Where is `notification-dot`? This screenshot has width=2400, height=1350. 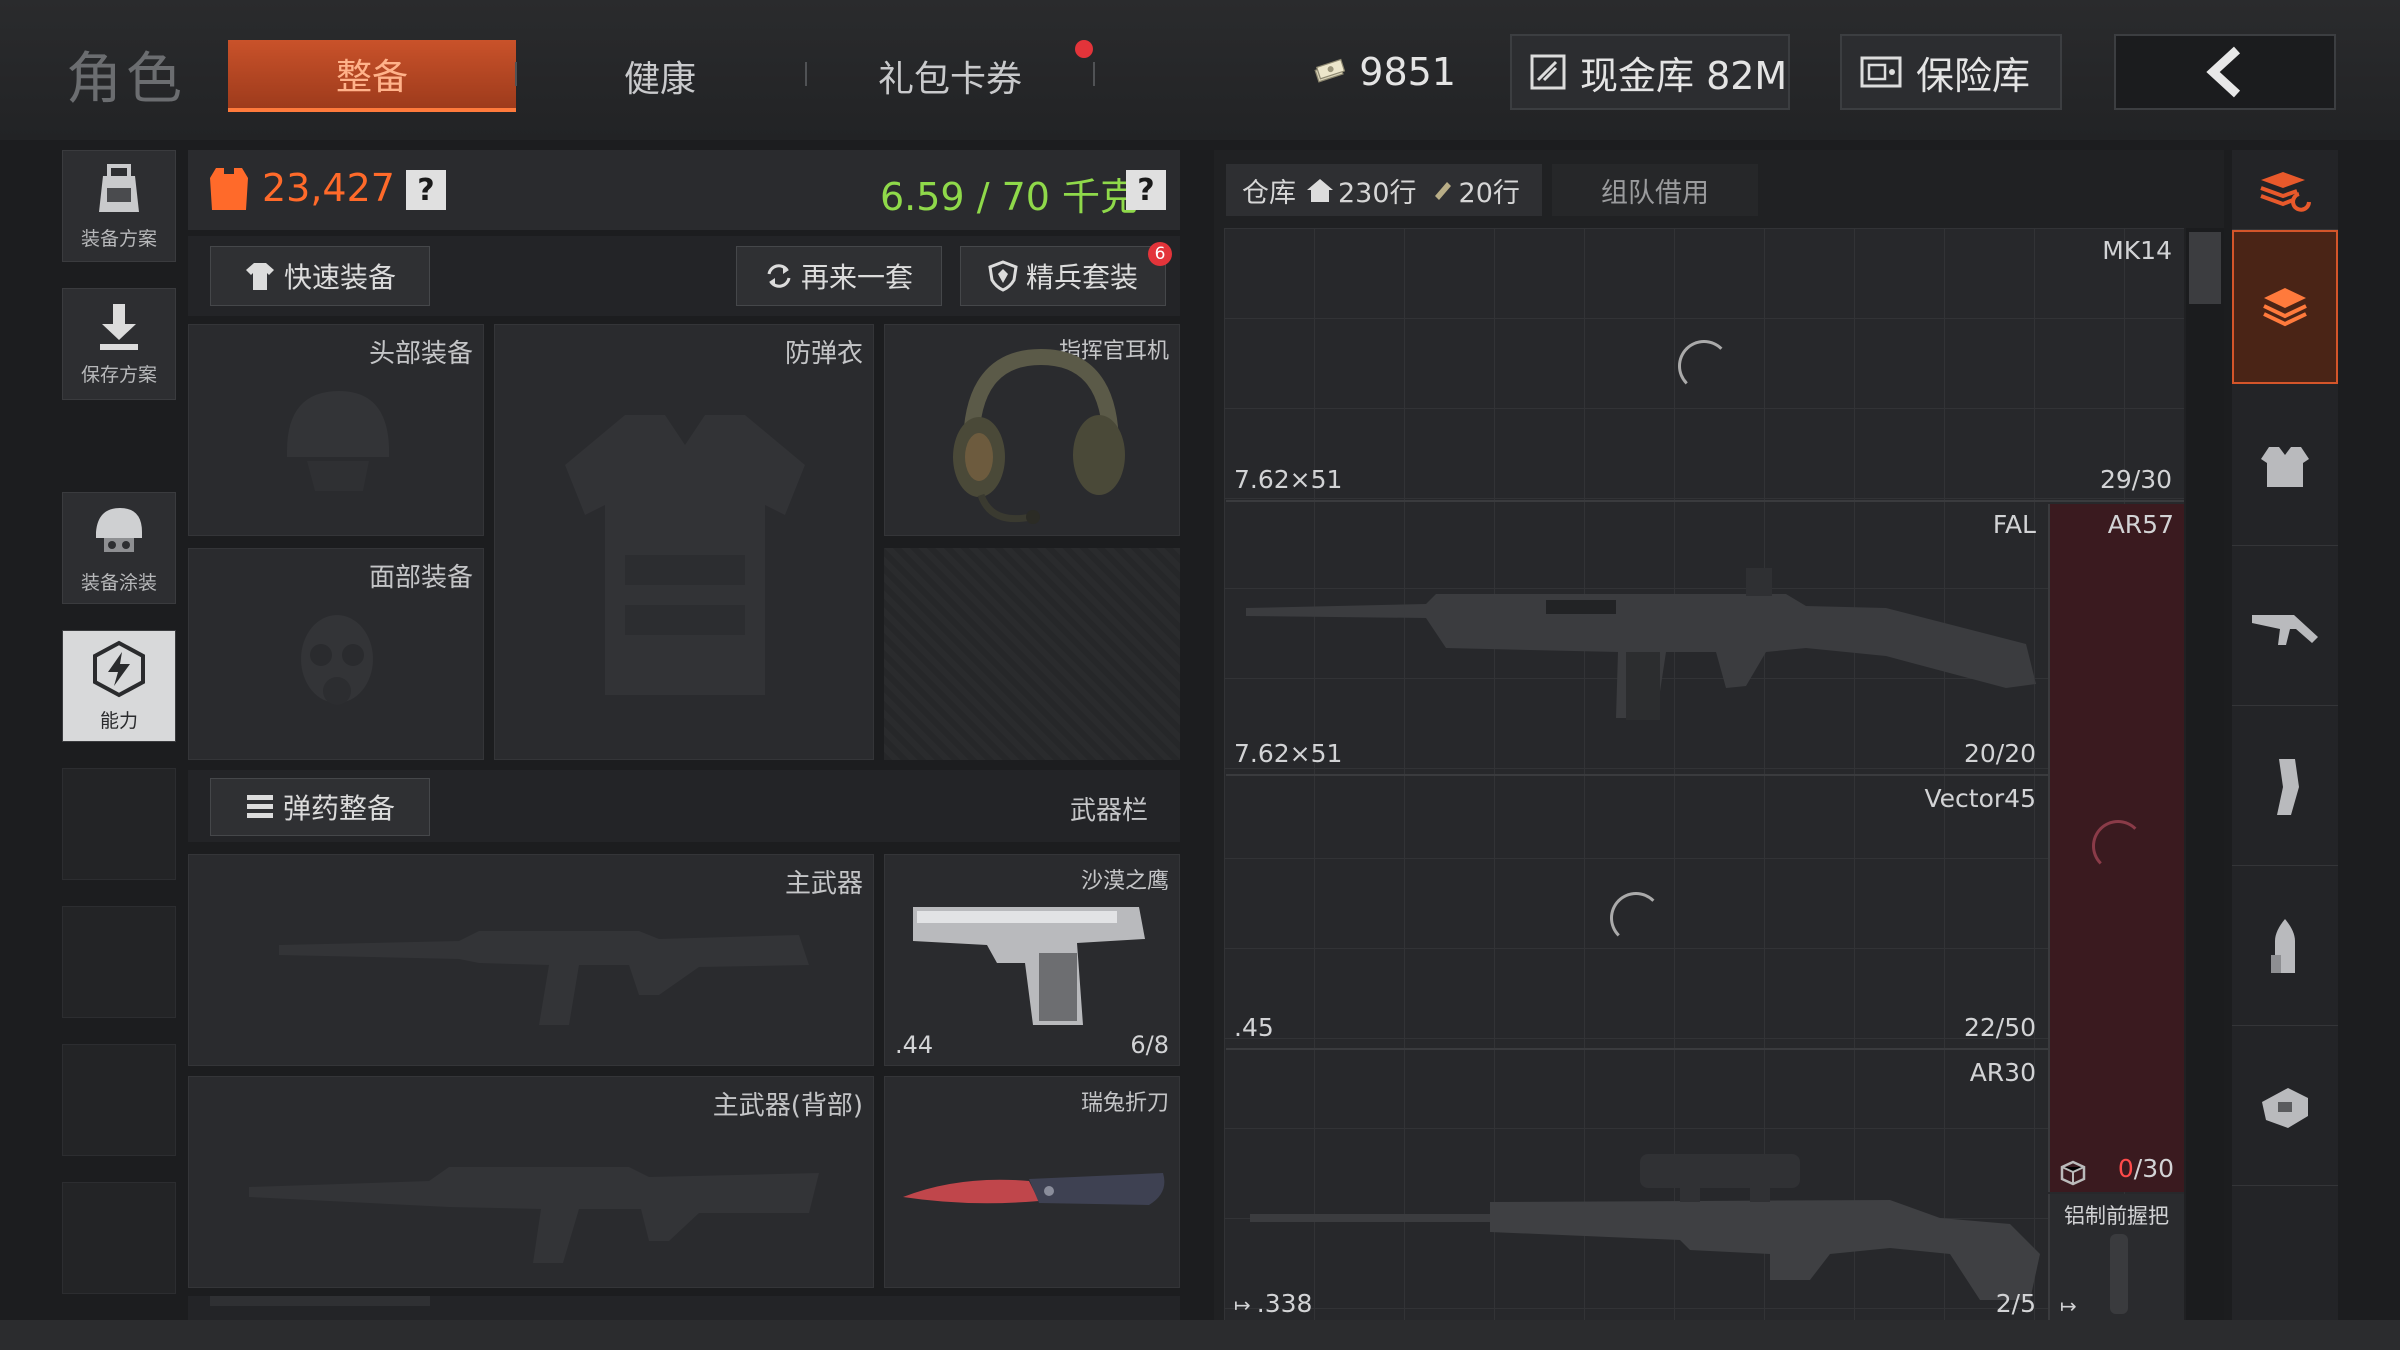
notification-dot is located at coordinates (1084, 49).